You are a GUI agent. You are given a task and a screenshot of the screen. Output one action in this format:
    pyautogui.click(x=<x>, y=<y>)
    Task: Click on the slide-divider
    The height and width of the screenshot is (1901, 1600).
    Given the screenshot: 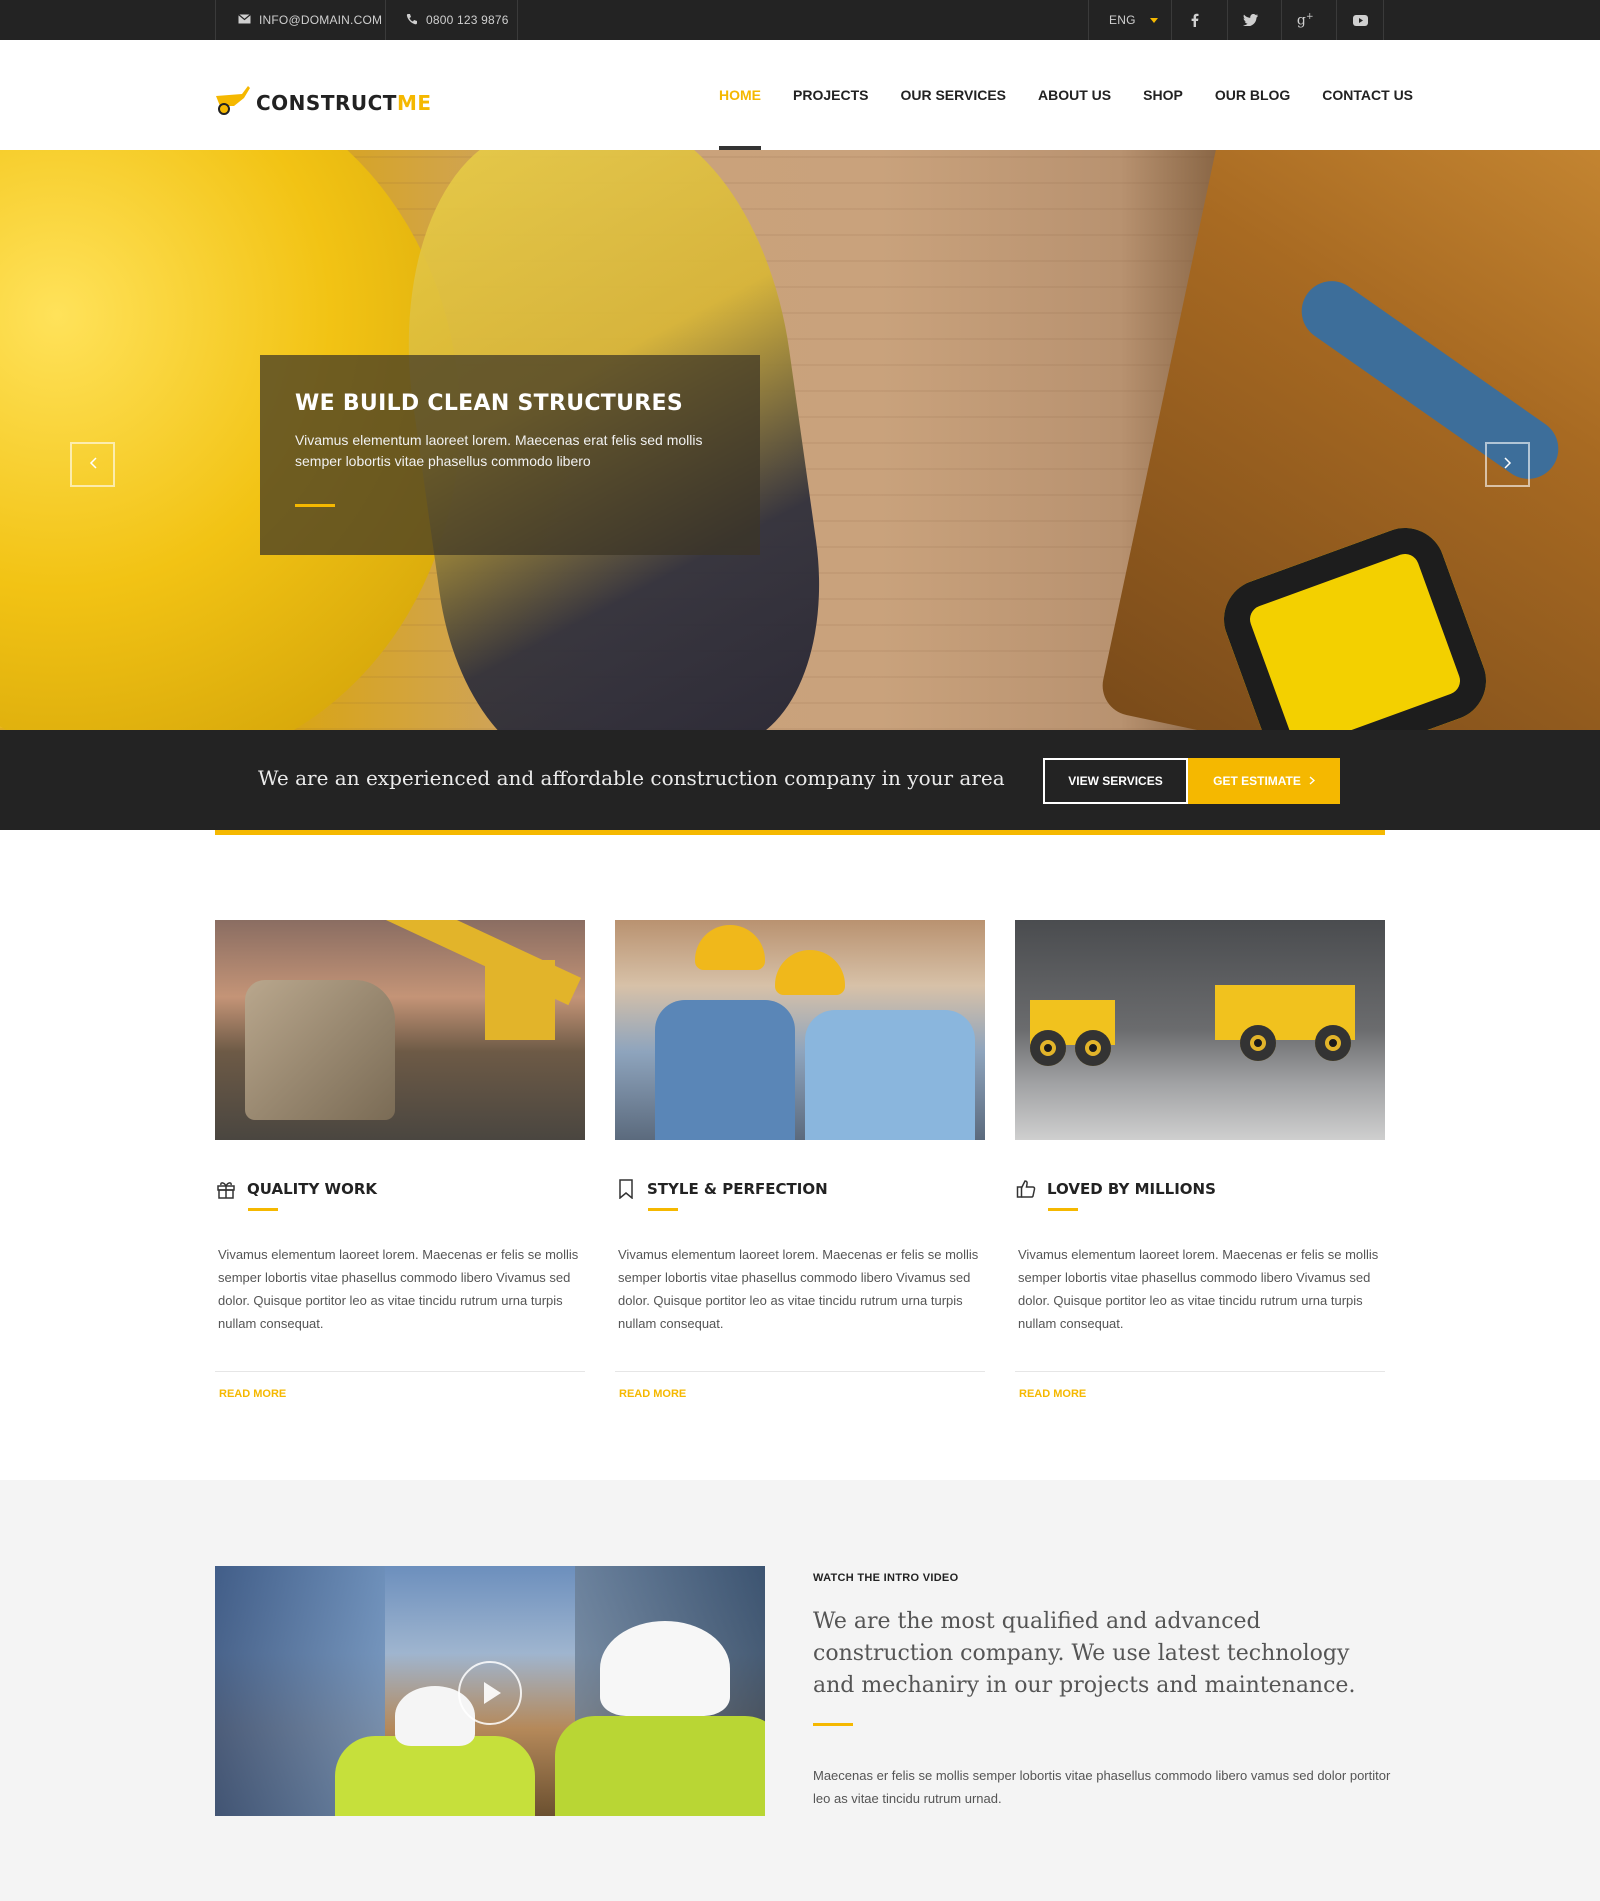 What is the action you would take?
    pyautogui.click(x=315, y=505)
    